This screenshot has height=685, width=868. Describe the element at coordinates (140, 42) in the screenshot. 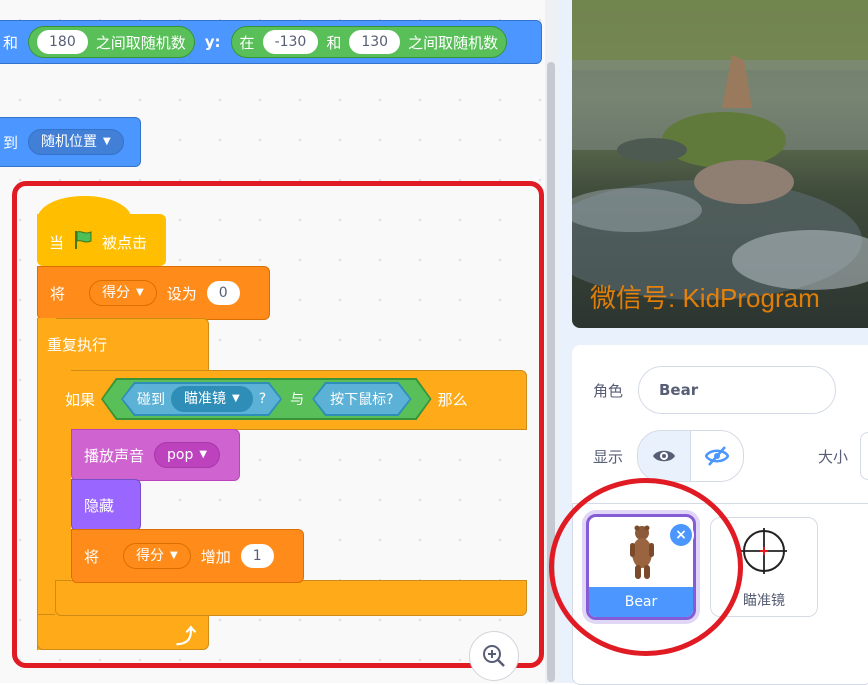

I see `random-x-between-label: 之间取随机数` at that location.